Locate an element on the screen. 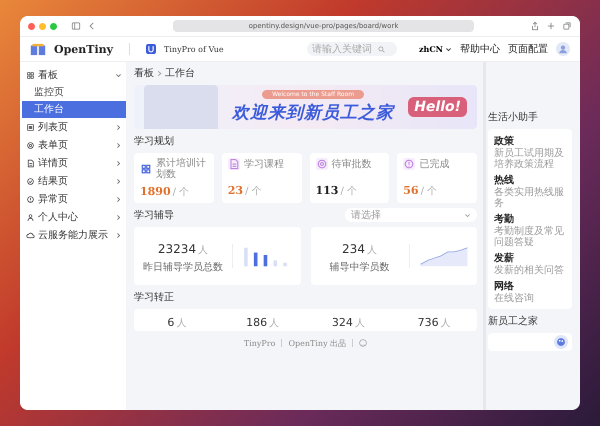 The height and width of the screenshot is (426, 600). assistant-description: 新员工试用期及培养政策流程 is located at coordinates (529, 159).